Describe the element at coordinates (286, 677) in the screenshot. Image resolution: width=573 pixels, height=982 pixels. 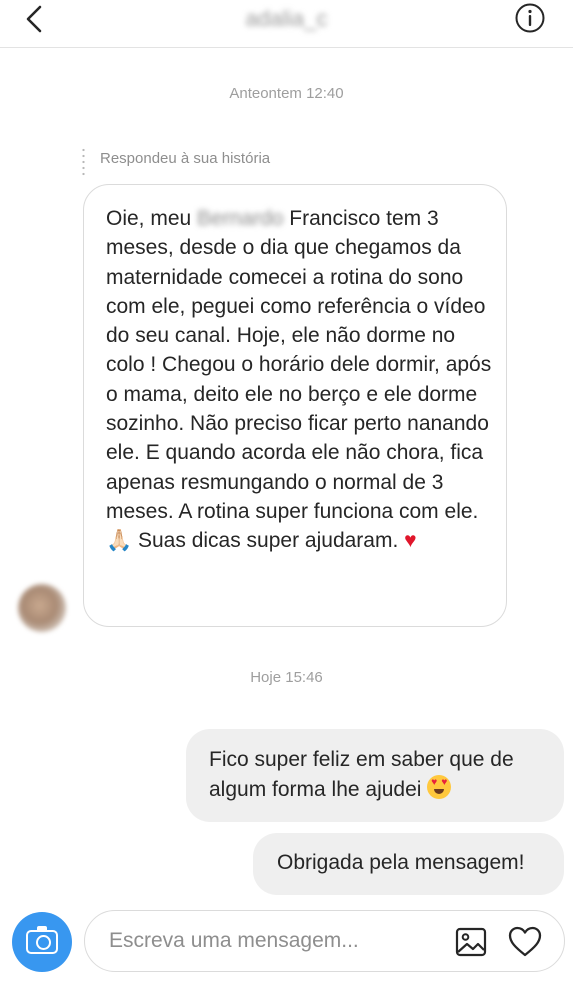
I see `message-timestamp: Hoje 15:46` at that location.